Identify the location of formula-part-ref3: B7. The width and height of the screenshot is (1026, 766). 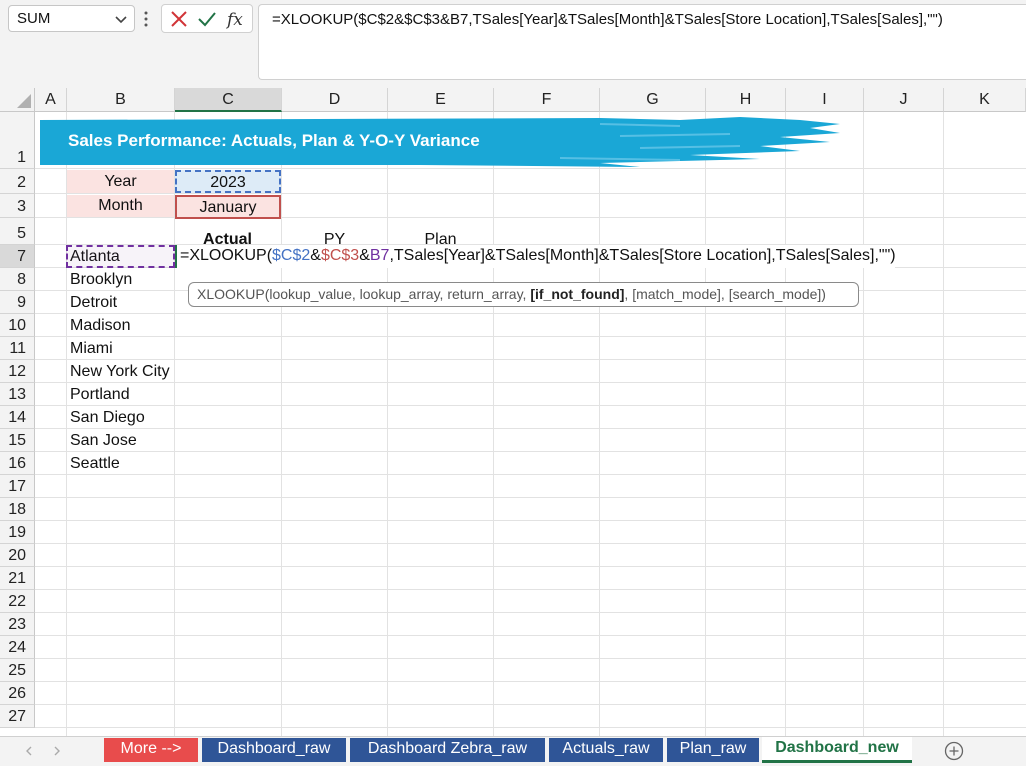
(379, 255).